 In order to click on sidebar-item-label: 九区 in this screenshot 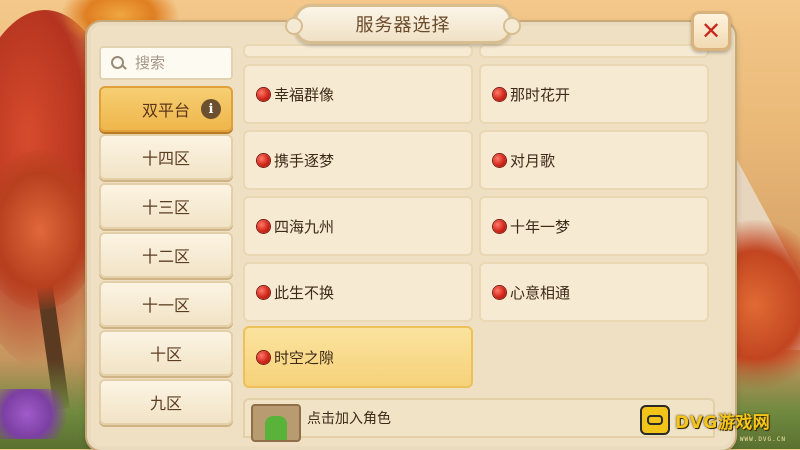, I will do `click(165, 403)`.